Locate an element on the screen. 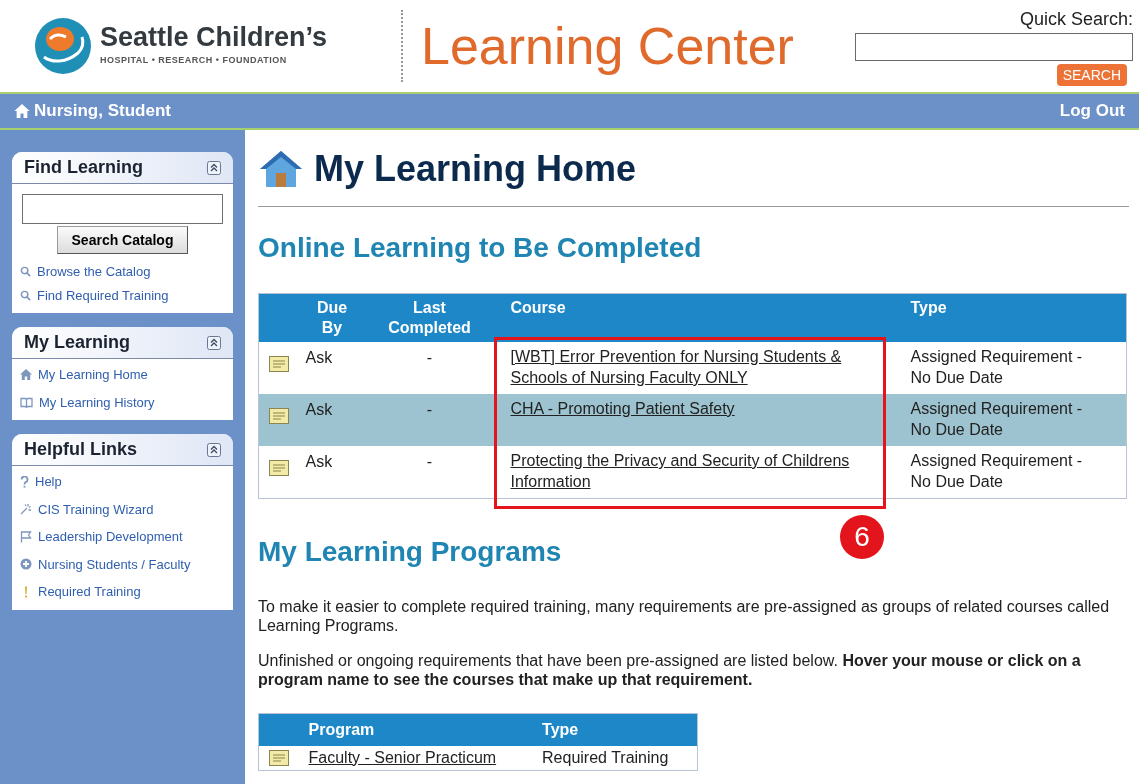  program-link: Faculty - Senior Practicum is located at coordinates (402, 757).